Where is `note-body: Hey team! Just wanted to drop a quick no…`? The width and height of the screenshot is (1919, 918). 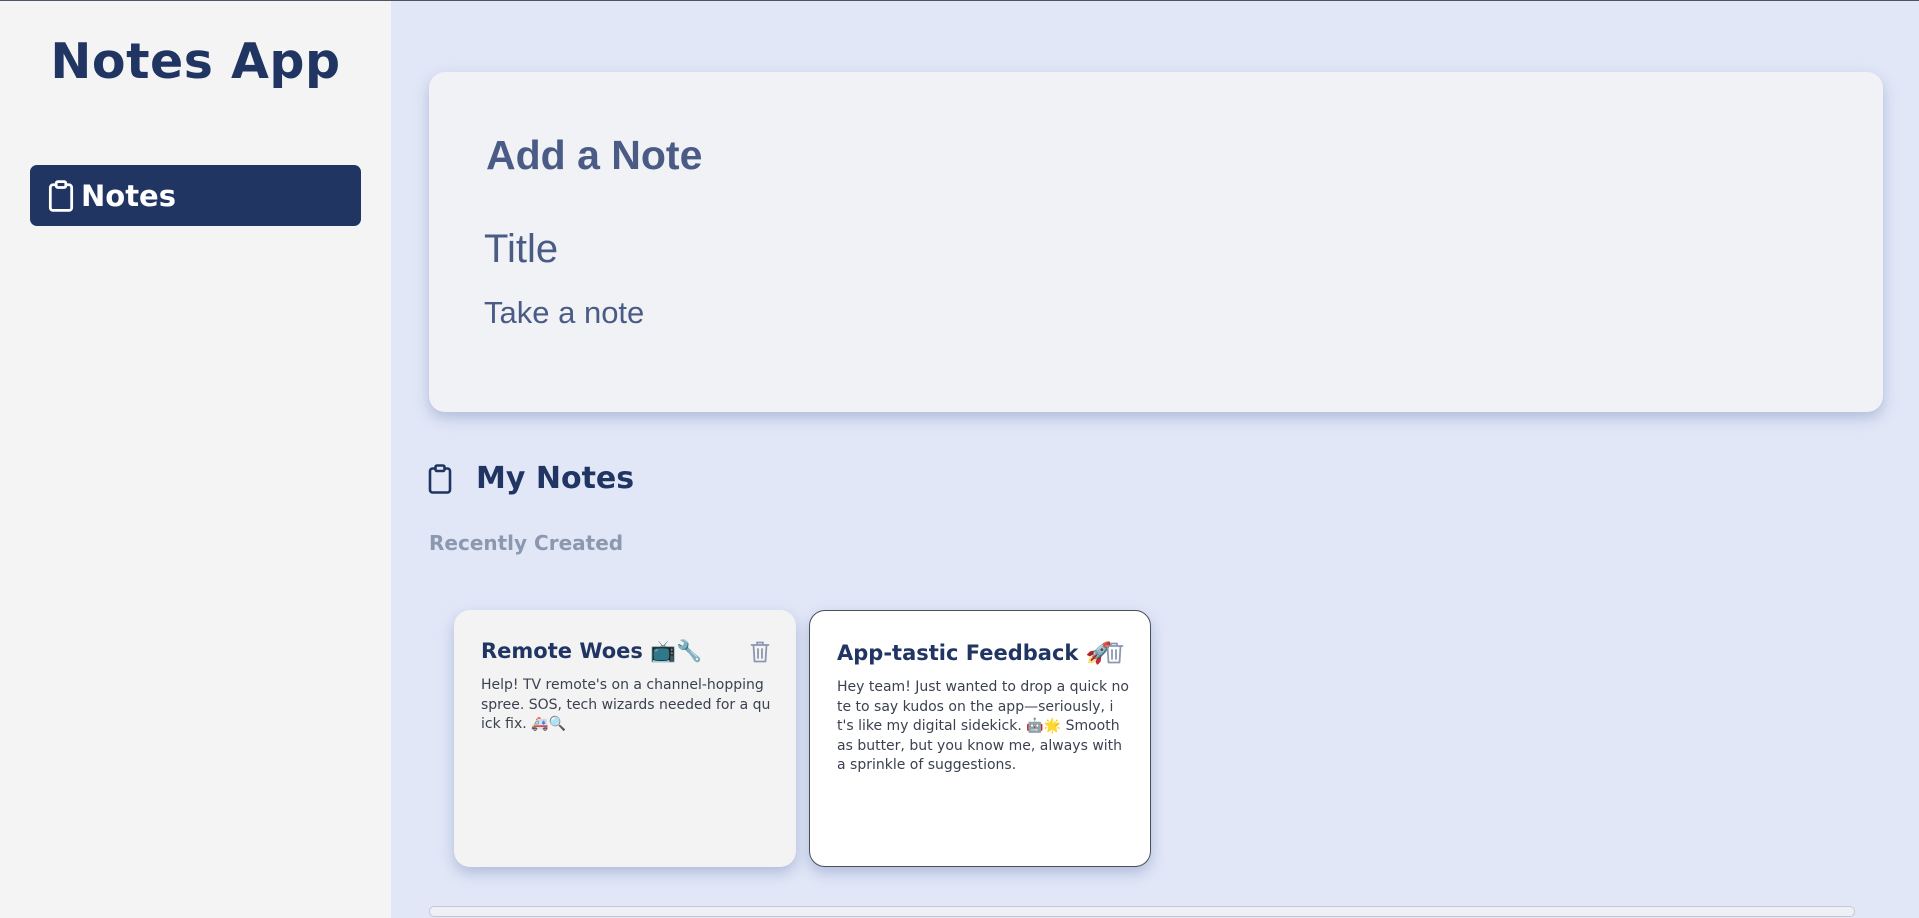
note-body: Hey team! Just wanted to drop a quick no… is located at coordinates (983, 726).